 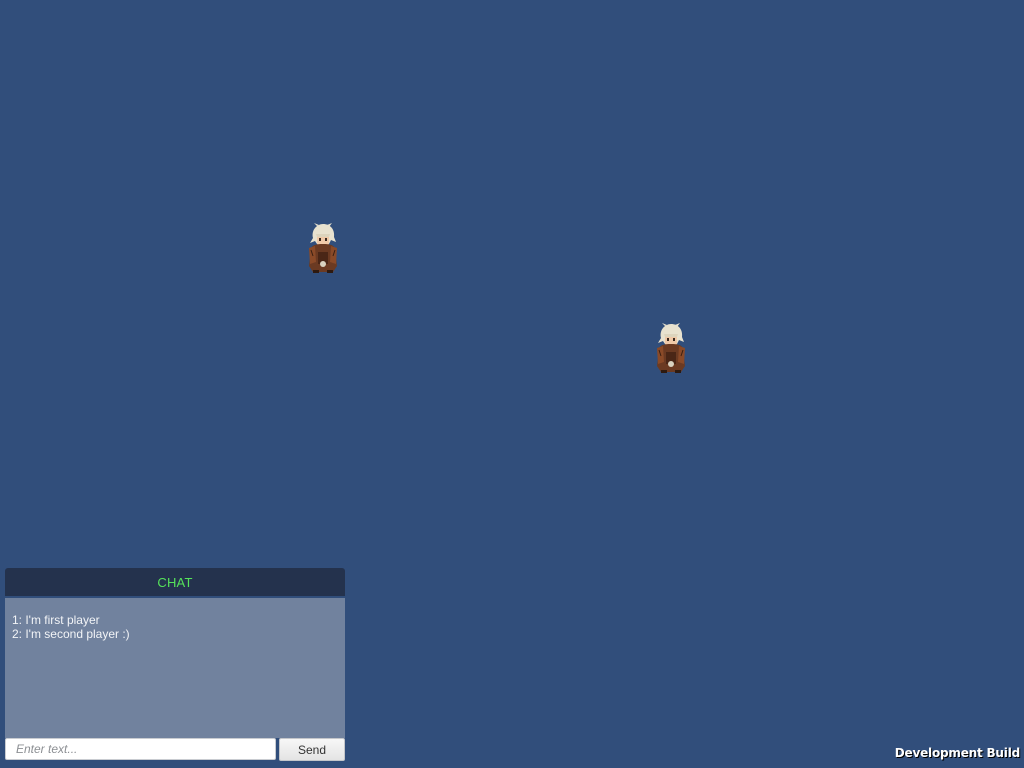 What do you see at coordinates (71, 634) in the screenshot?
I see `chat-message: 2: I'm second player :)` at bounding box center [71, 634].